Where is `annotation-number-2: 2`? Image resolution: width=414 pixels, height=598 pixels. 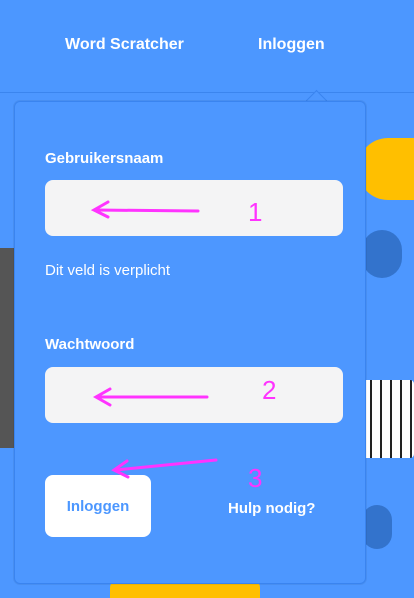 annotation-number-2: 2 is located at coordinates (269, 390).